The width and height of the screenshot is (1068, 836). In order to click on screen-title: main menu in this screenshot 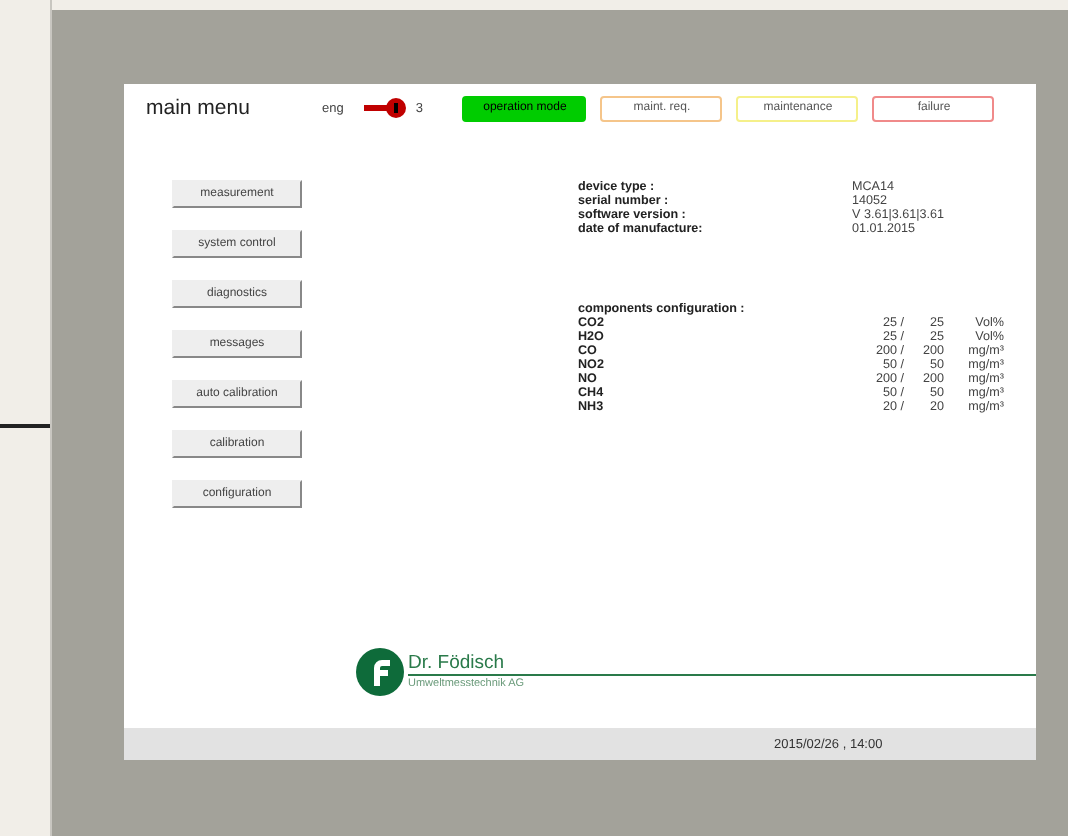, I will do `click(199, 108)`.